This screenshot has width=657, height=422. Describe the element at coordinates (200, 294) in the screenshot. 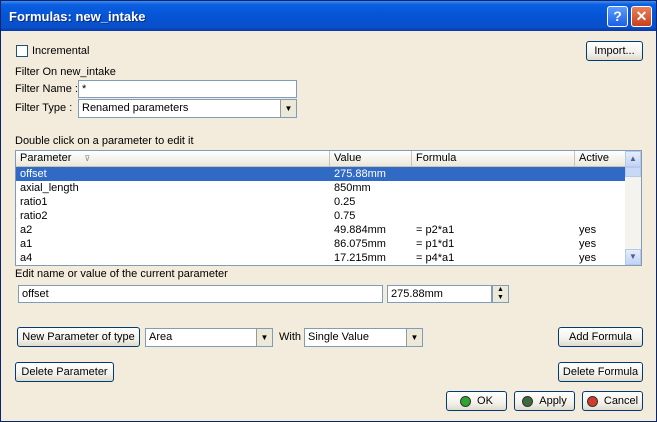

I see `parameter-name-input: offset` at that location.